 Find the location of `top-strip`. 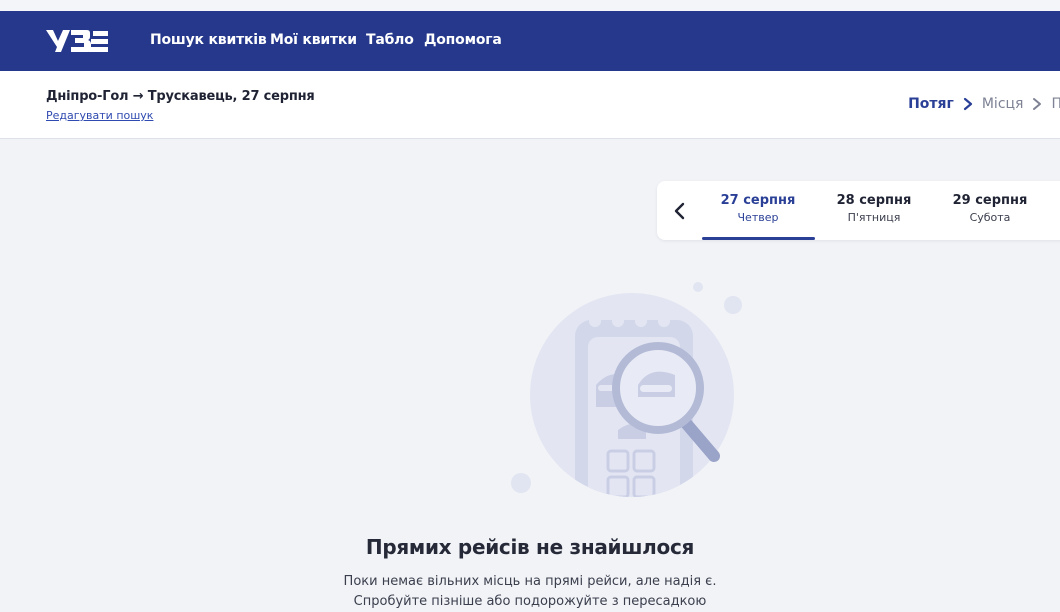

top-strip is located at coordinates (530, 5).